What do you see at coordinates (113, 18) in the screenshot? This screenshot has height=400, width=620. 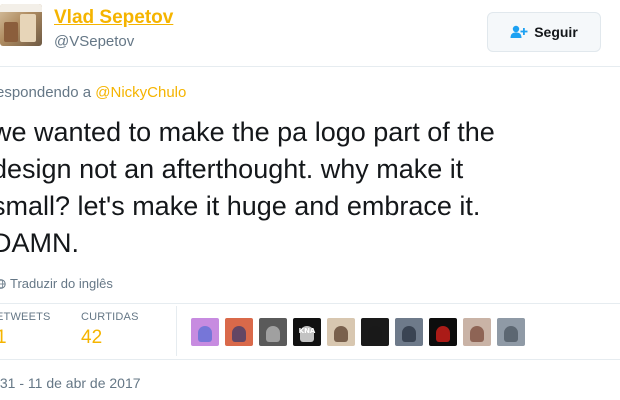 I see `author-name: Vlad Sepetov` at bounding box center [113, 18].